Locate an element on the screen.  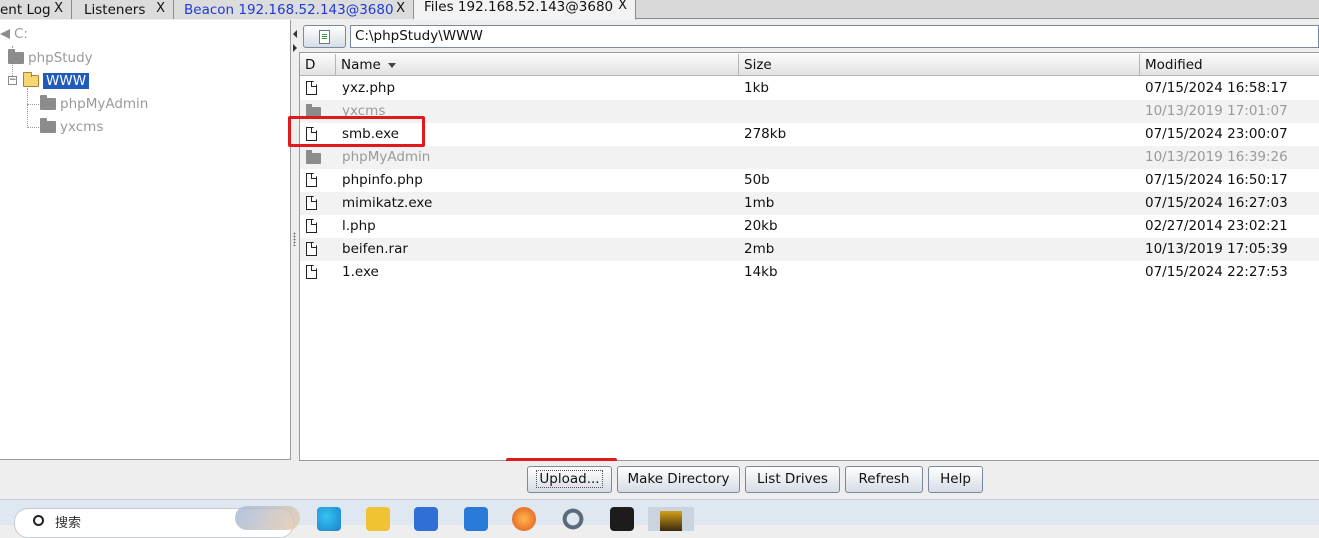
search-highlight-decoration is located at coordinates (267, 518).